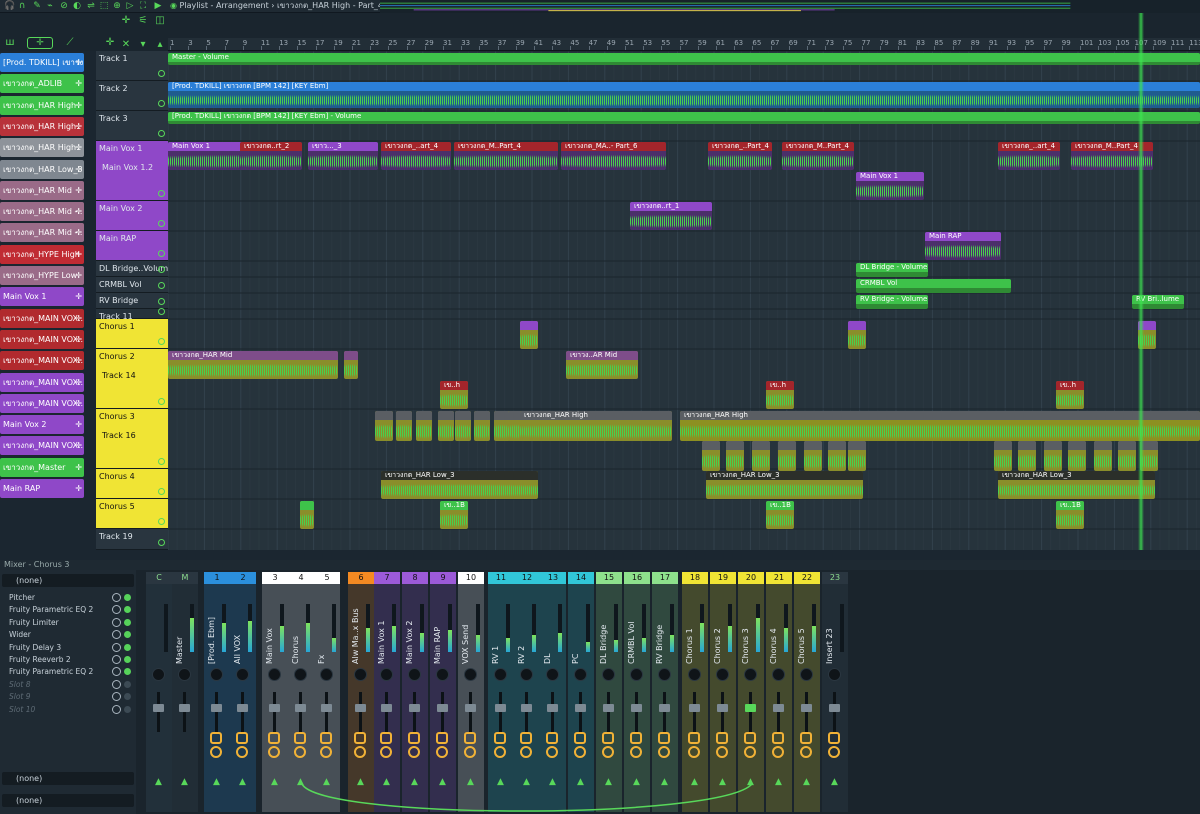 The image size is (1200, 814). What do you see at coordinates (42, 254) in the screenshot?
I see `channel-item: เขาวงกต_HYPE High ✛` at bounding box center [42, 254].